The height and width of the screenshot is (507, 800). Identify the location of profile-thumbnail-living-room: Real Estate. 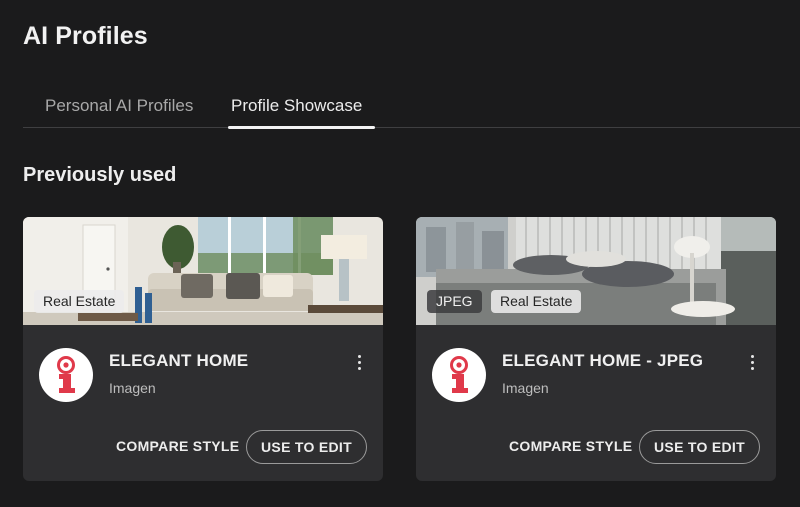
(203, 271).